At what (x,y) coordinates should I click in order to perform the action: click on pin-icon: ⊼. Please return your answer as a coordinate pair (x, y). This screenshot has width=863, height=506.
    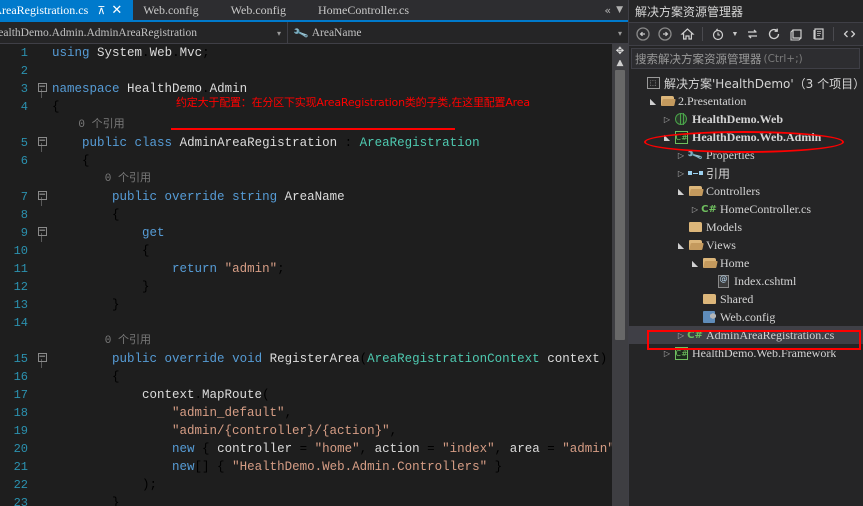
    Looking at the image, I should click on (101, 10).